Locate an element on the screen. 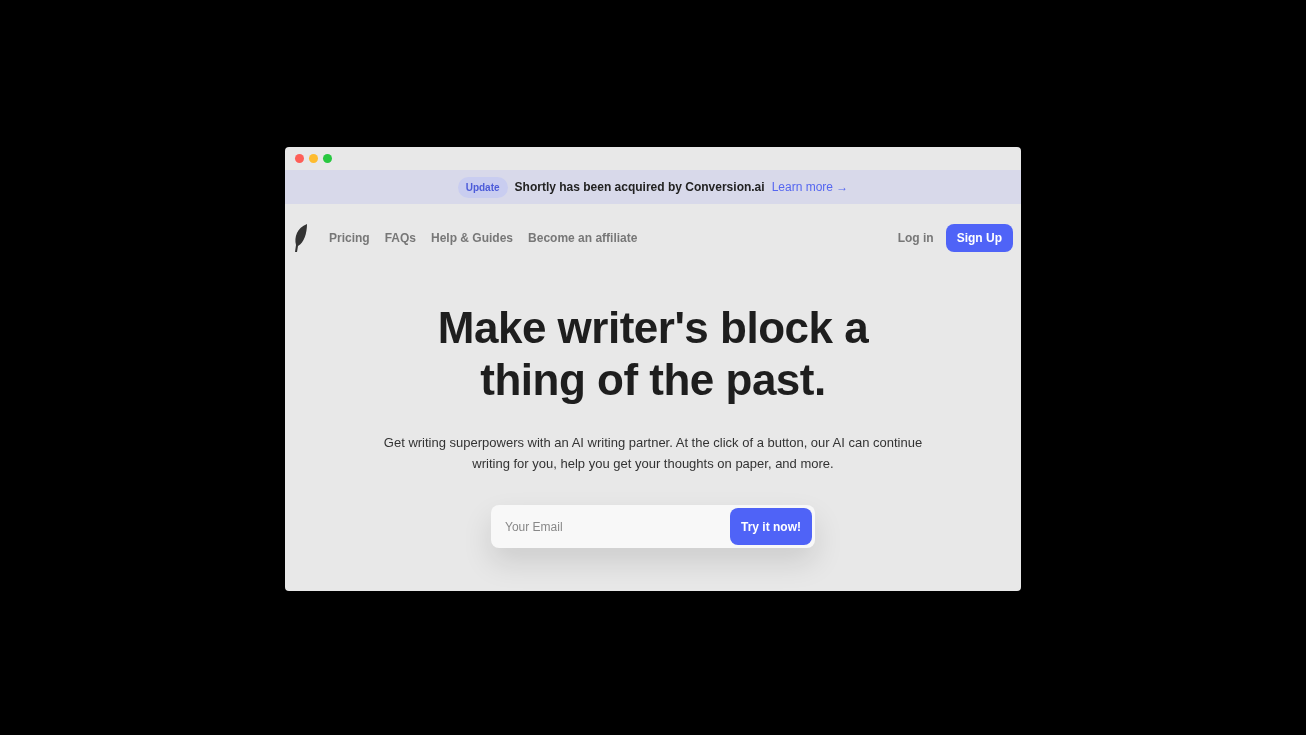 The height and width of the screenshot is (735, 1306). nav-link: Help & Guides is located at coordinates (472, 238).